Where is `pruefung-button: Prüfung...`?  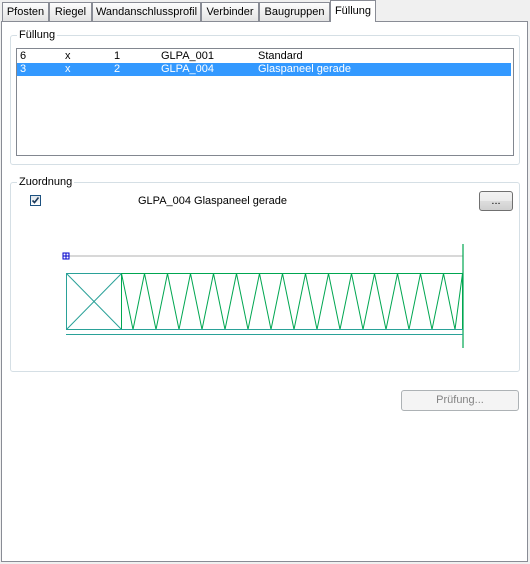
pruefung-button: Prüfung... is located at coordinates (460, 400).